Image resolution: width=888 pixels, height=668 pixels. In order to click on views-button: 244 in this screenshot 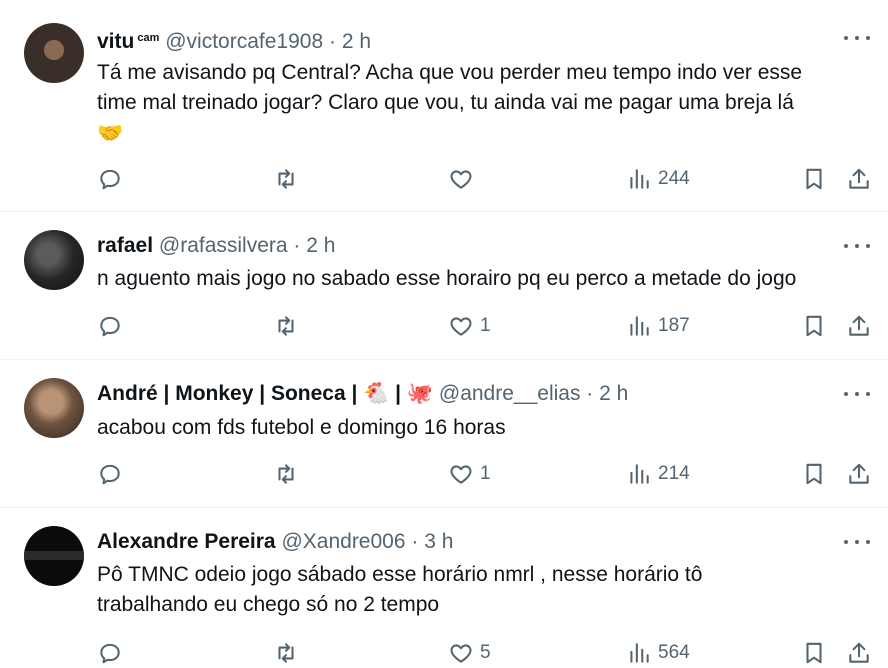, I will do `click(658, 179)`.